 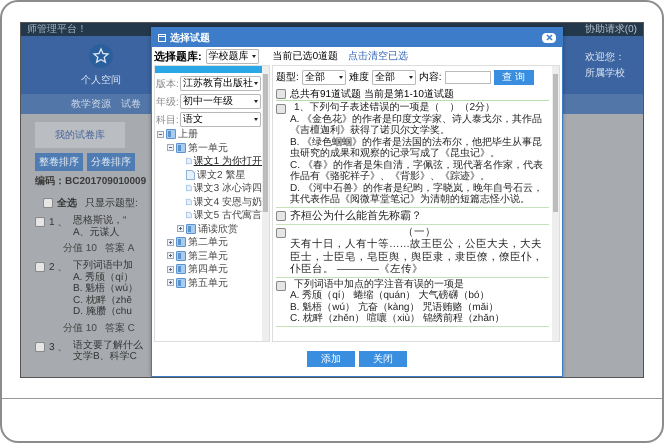 What do you see at coordinates (58, 267) in the screenshot?
I see `question-number: 2 、` at bounding box center [58, 267].